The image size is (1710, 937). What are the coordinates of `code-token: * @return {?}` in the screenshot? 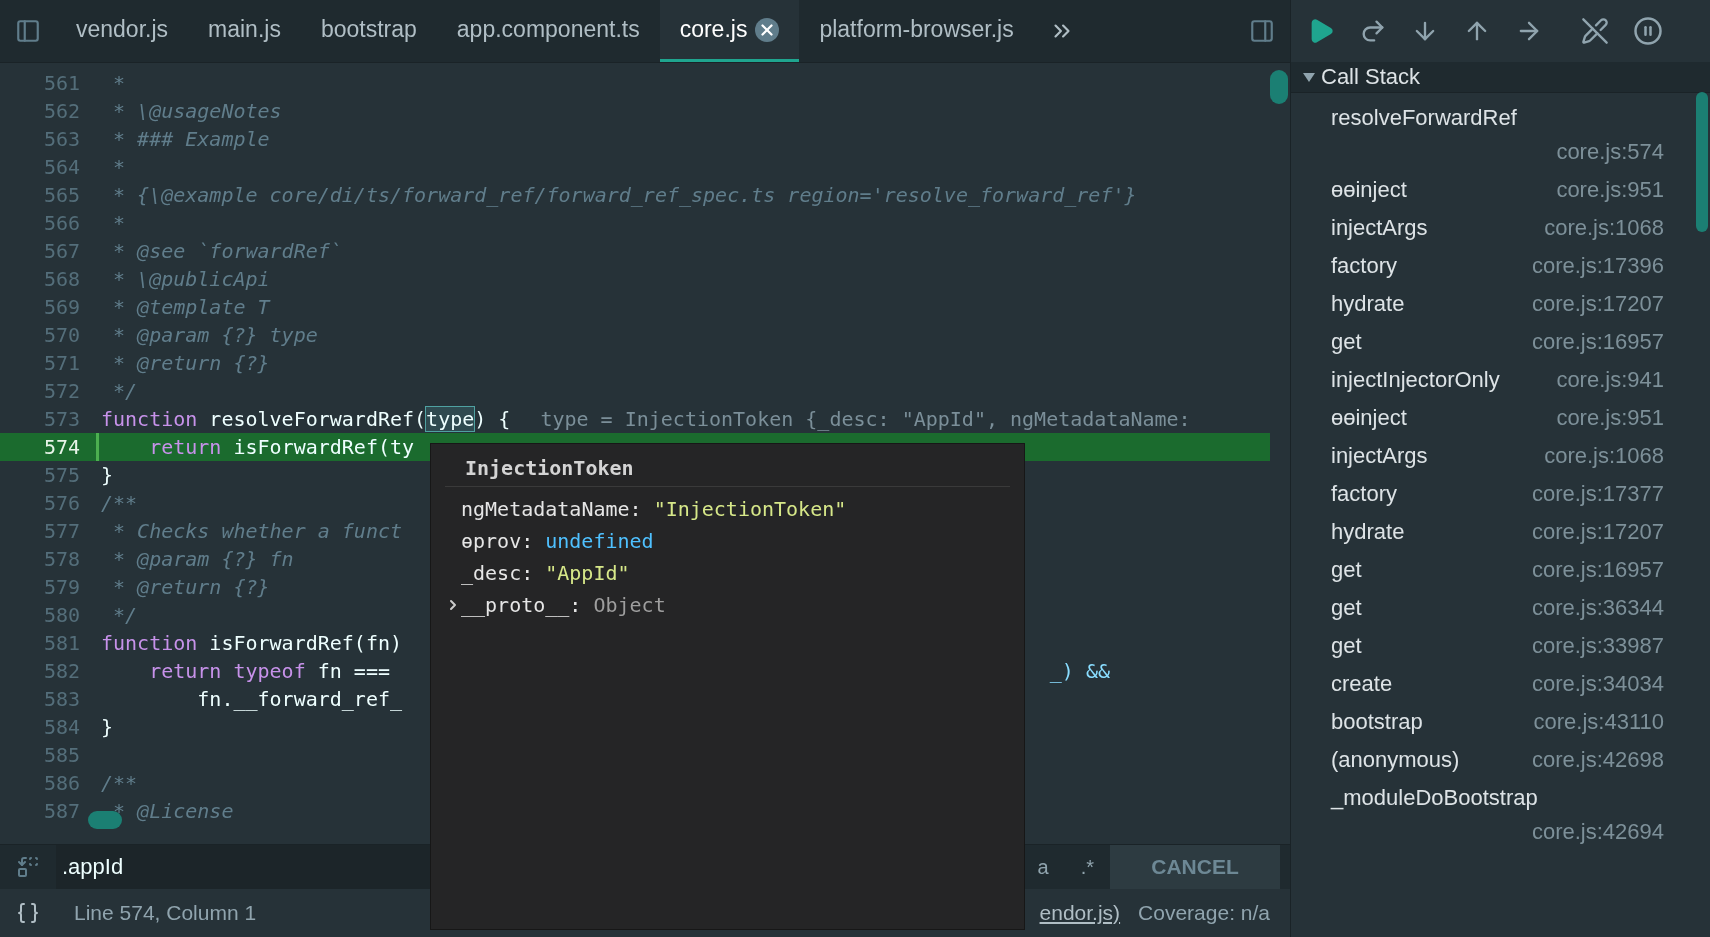 It's located at (191, 587).